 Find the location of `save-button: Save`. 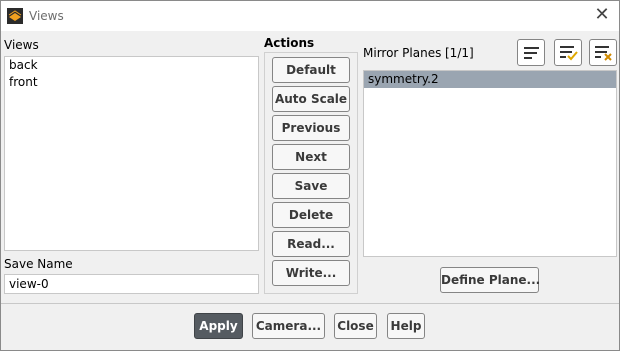

save-button: Save is located at coordinates (311, 186).